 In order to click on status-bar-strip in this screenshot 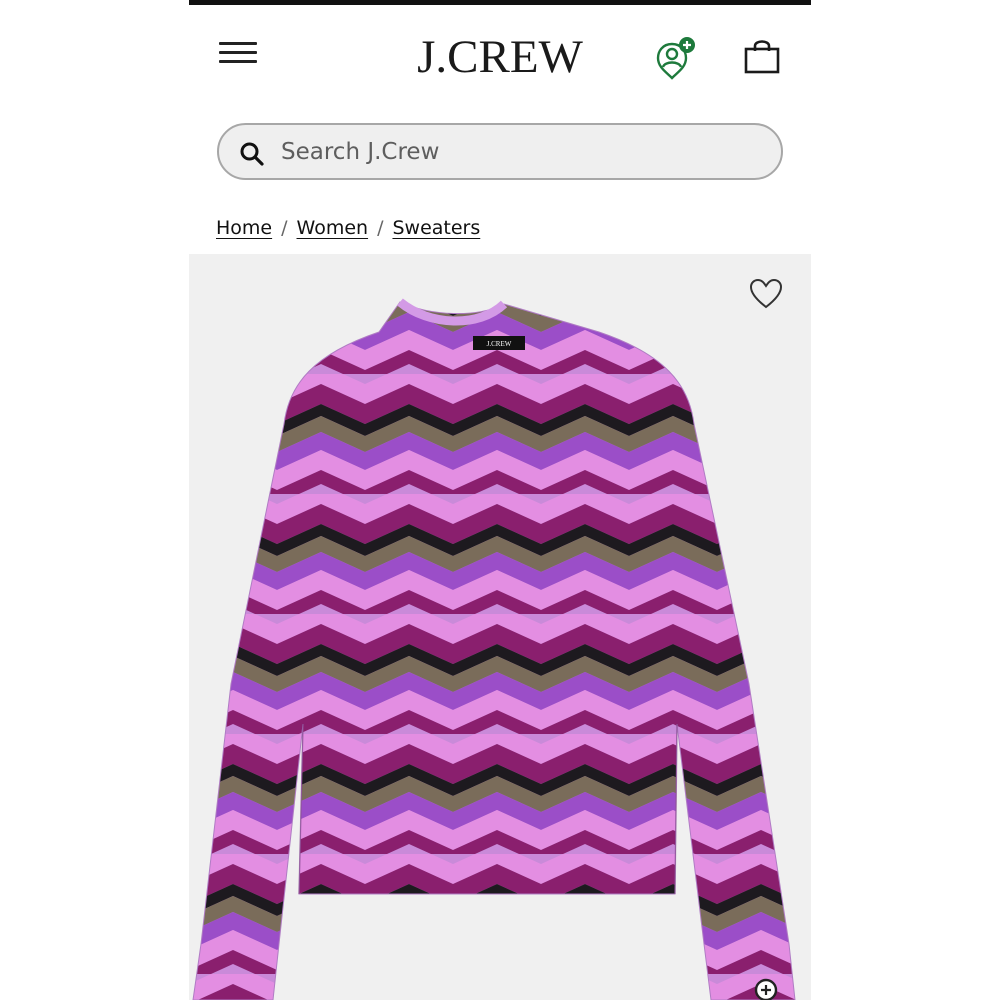, I will do `click(500, 2)`.